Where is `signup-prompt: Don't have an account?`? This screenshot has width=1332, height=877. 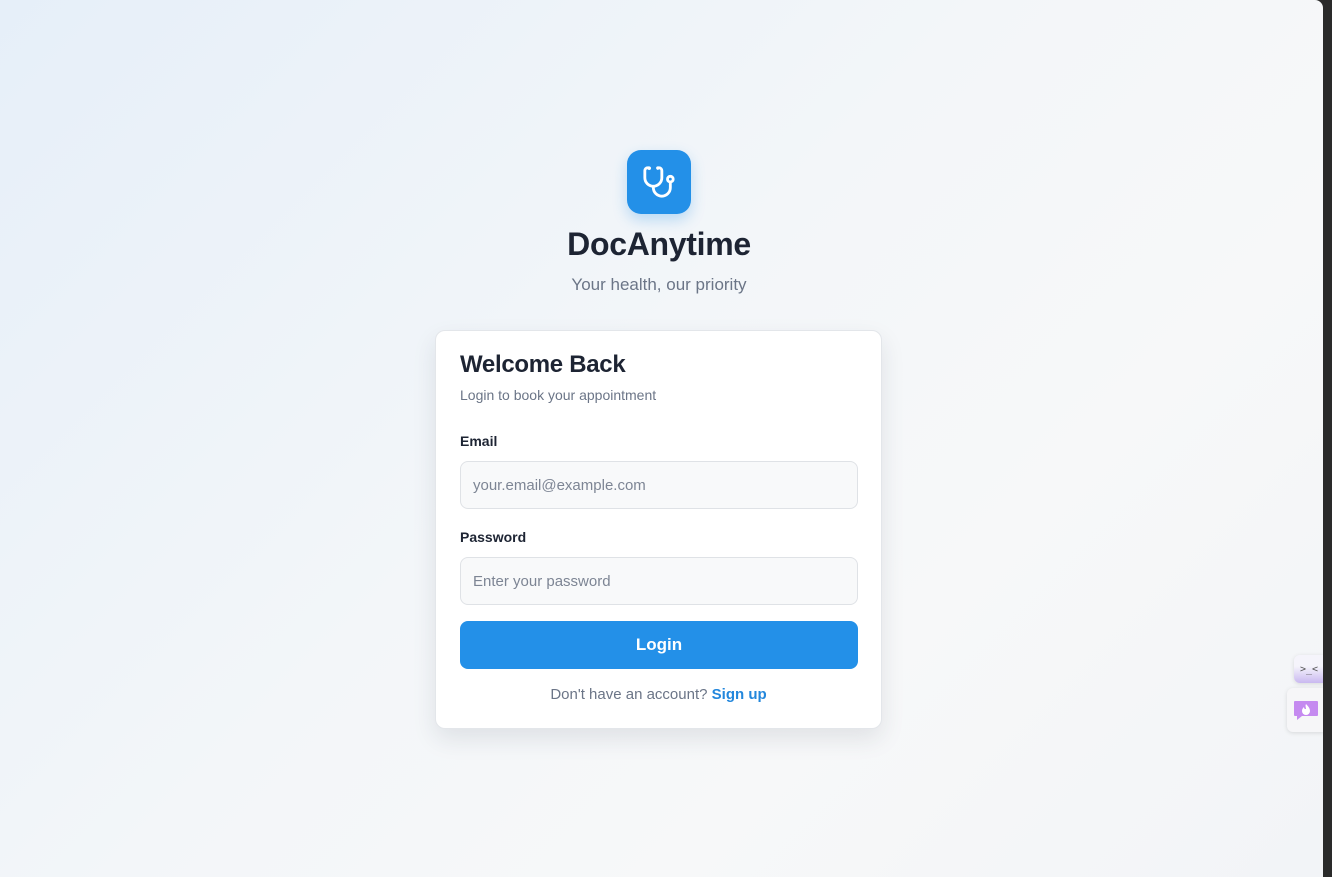
signup-prompt: Don't have an account? is located at coordinates (629, 694).